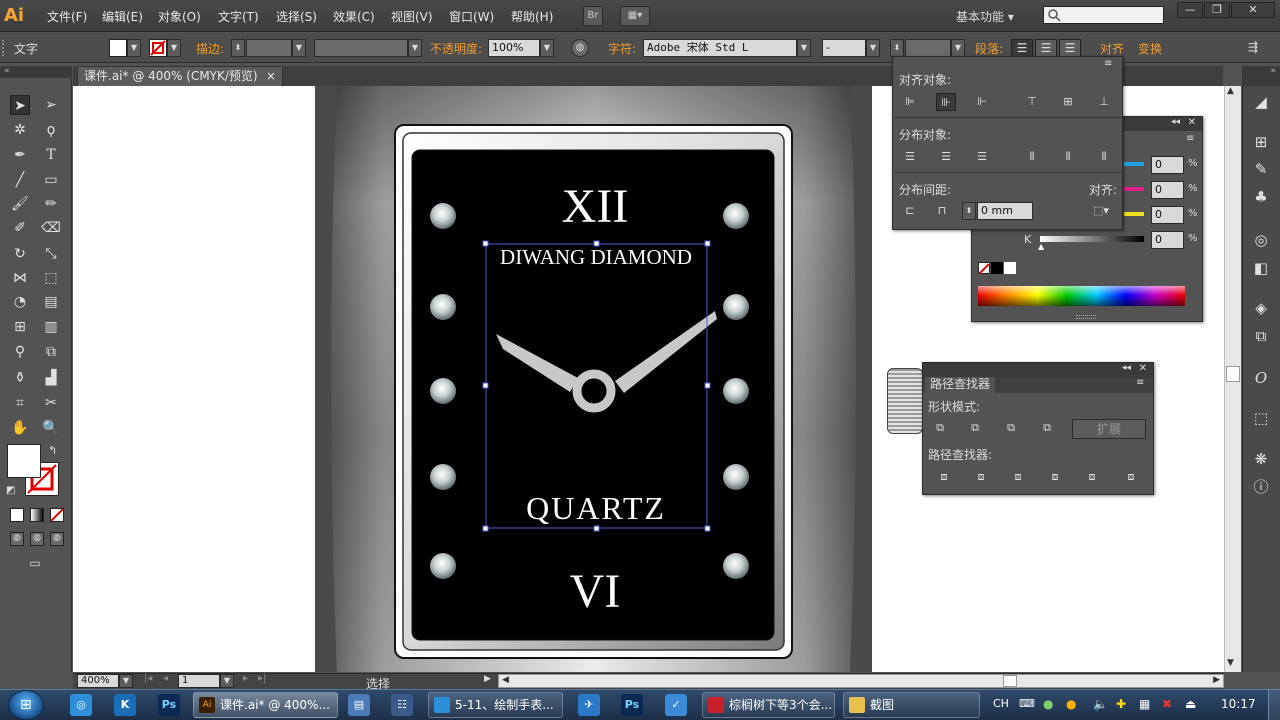  What do you see at coordinates (269, 48) in the screenshot?
I see `stroke-weight-field` at bounding box center [269, 48].